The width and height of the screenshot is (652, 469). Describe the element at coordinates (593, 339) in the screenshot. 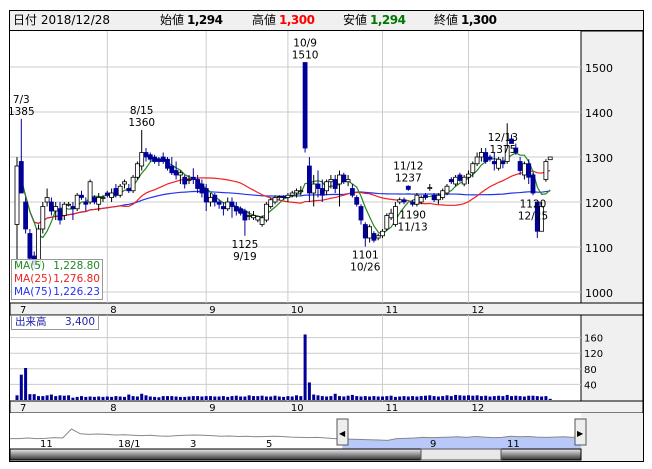

I see `volume-tick-label: 160` at that location.